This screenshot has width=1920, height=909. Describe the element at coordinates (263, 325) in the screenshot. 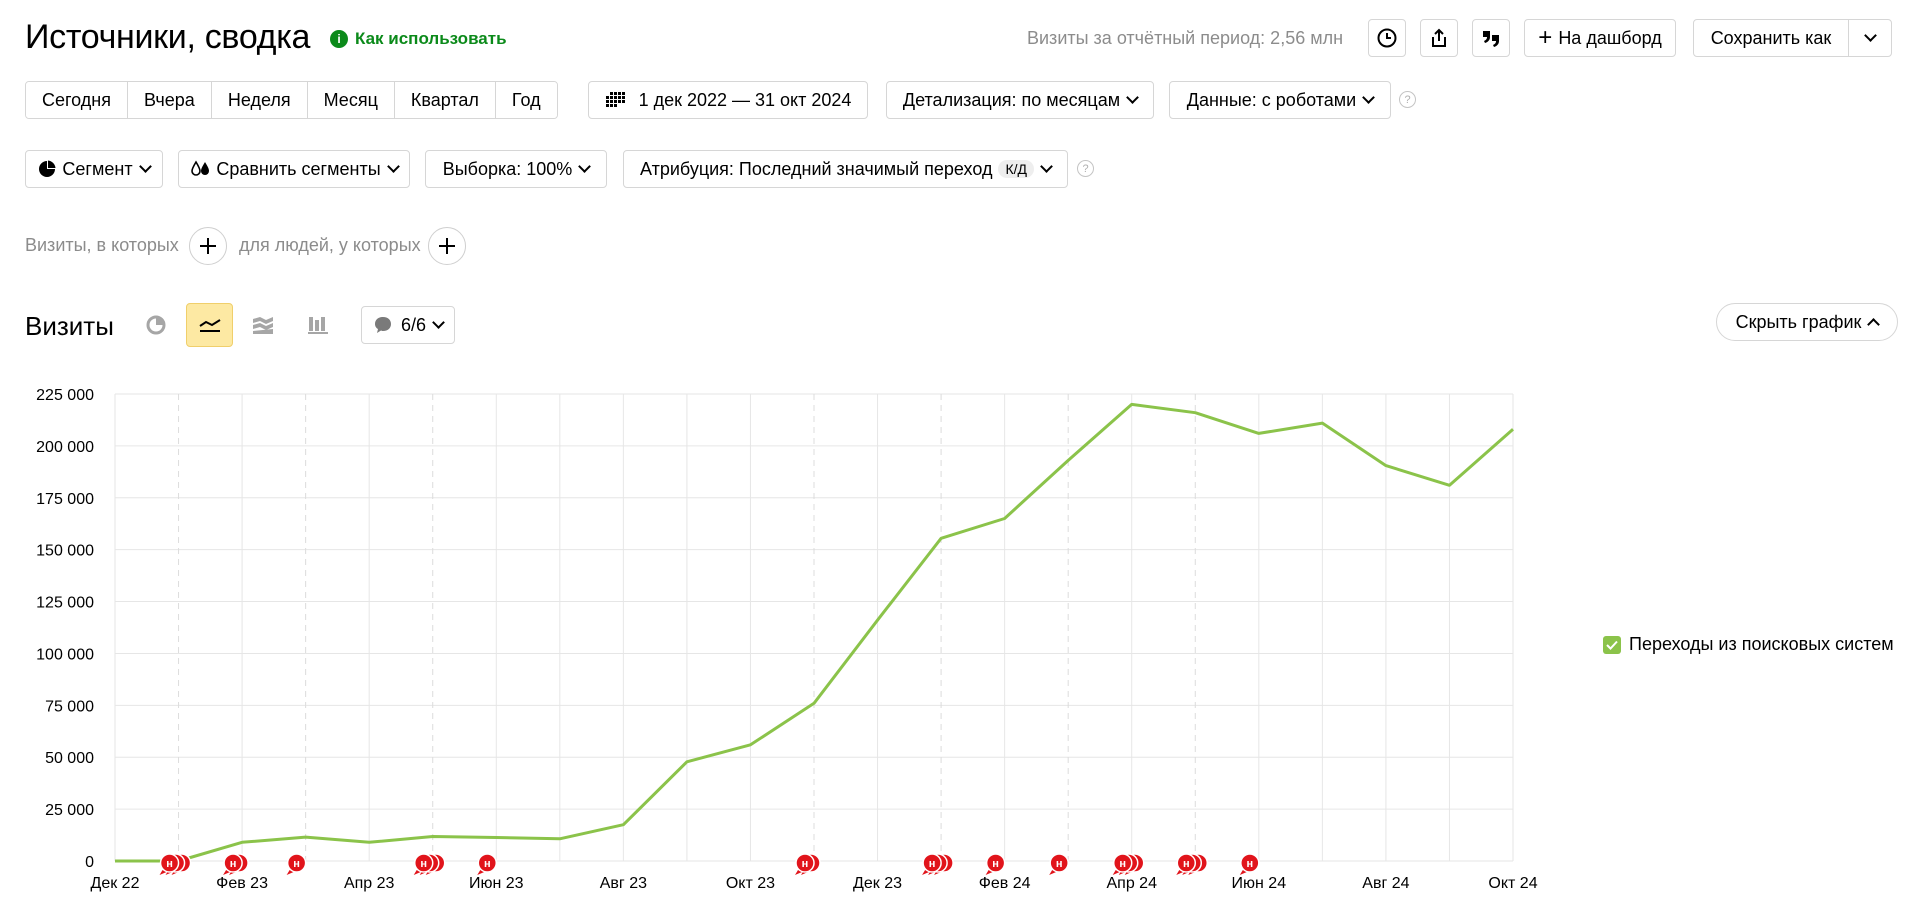

I see `area-chart-view-button` at that location.